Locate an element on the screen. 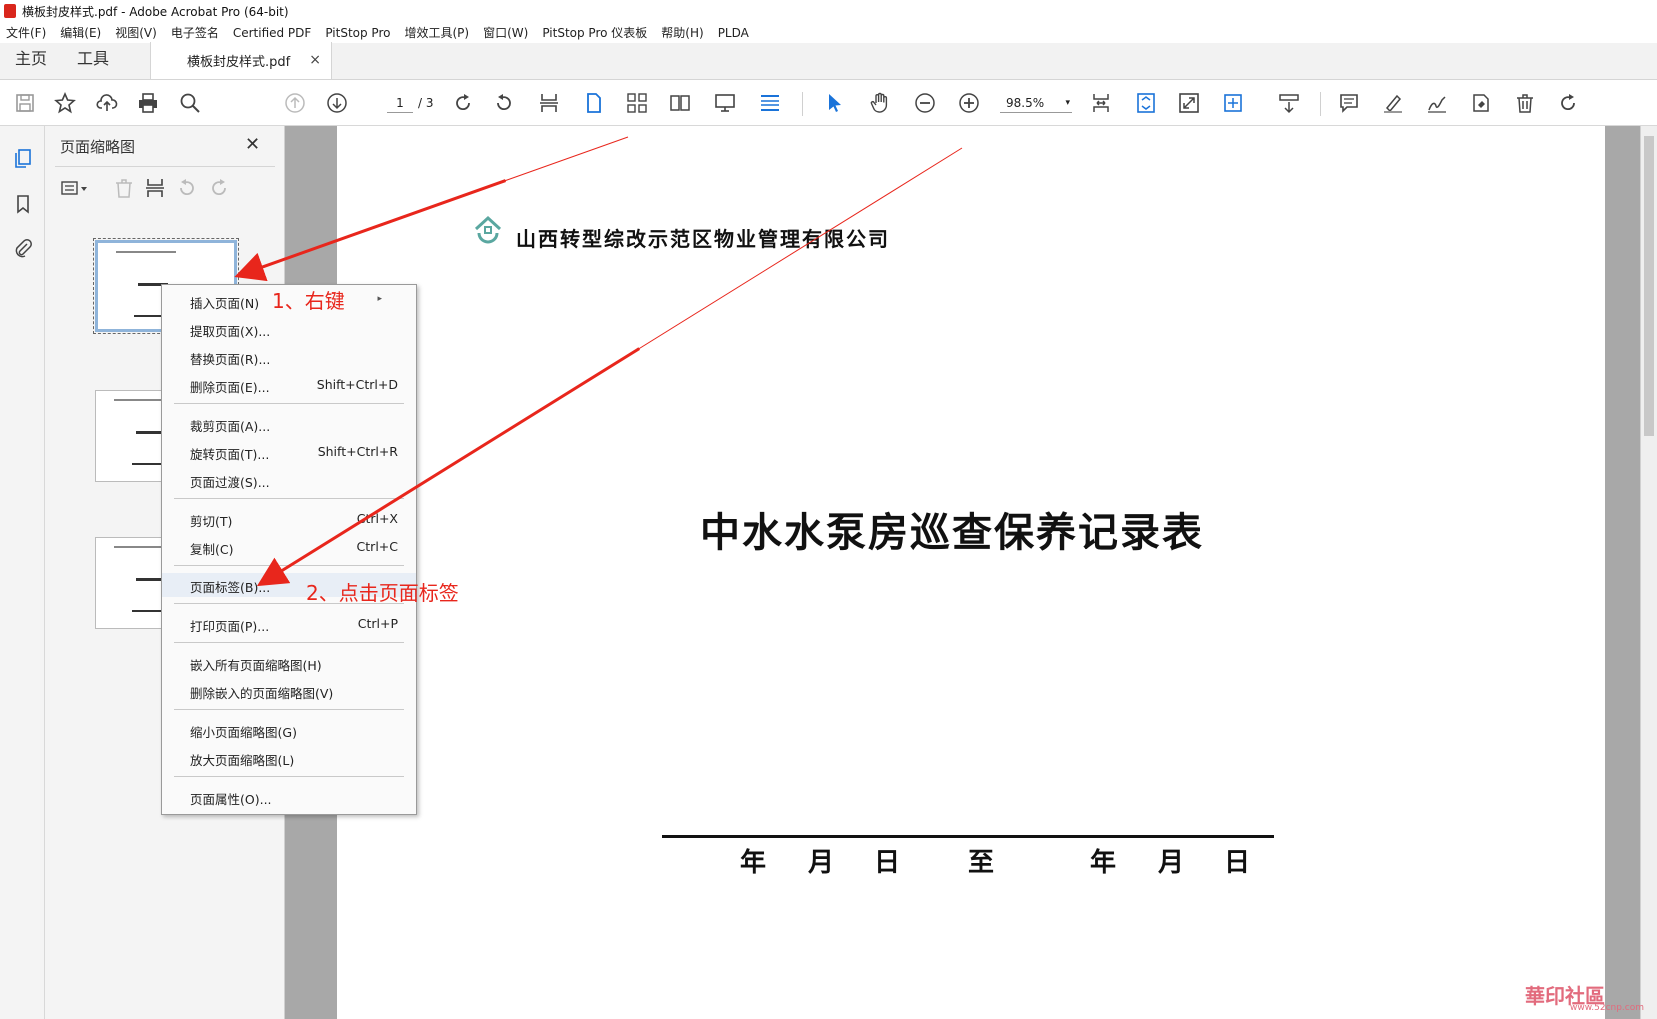 This screenshot has width=1657, height=1019. menu-item-reduce-thumbnails: 缩小页面缩略图(G) is located at coordinates (289, 730).